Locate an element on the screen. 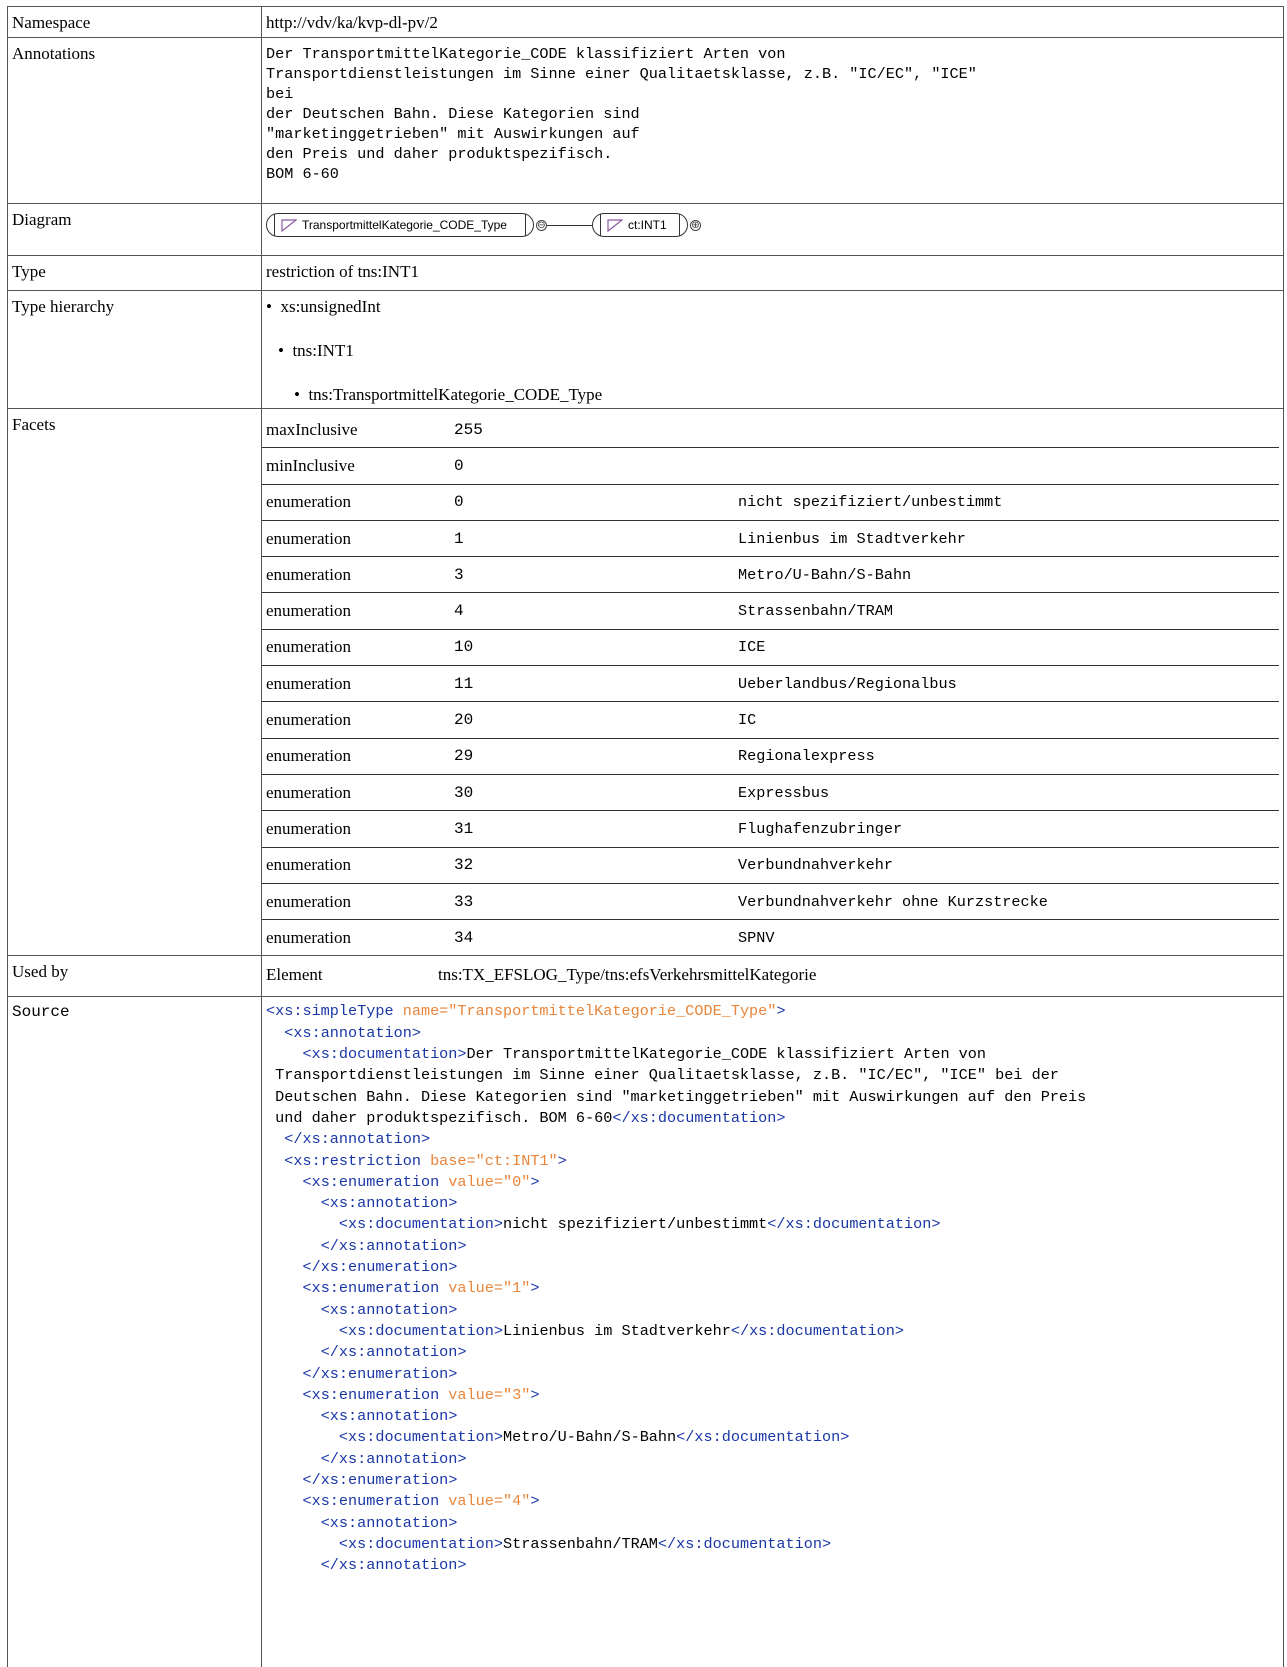  xml-attribute-value: "3" is located at coordinates (517, 1394).